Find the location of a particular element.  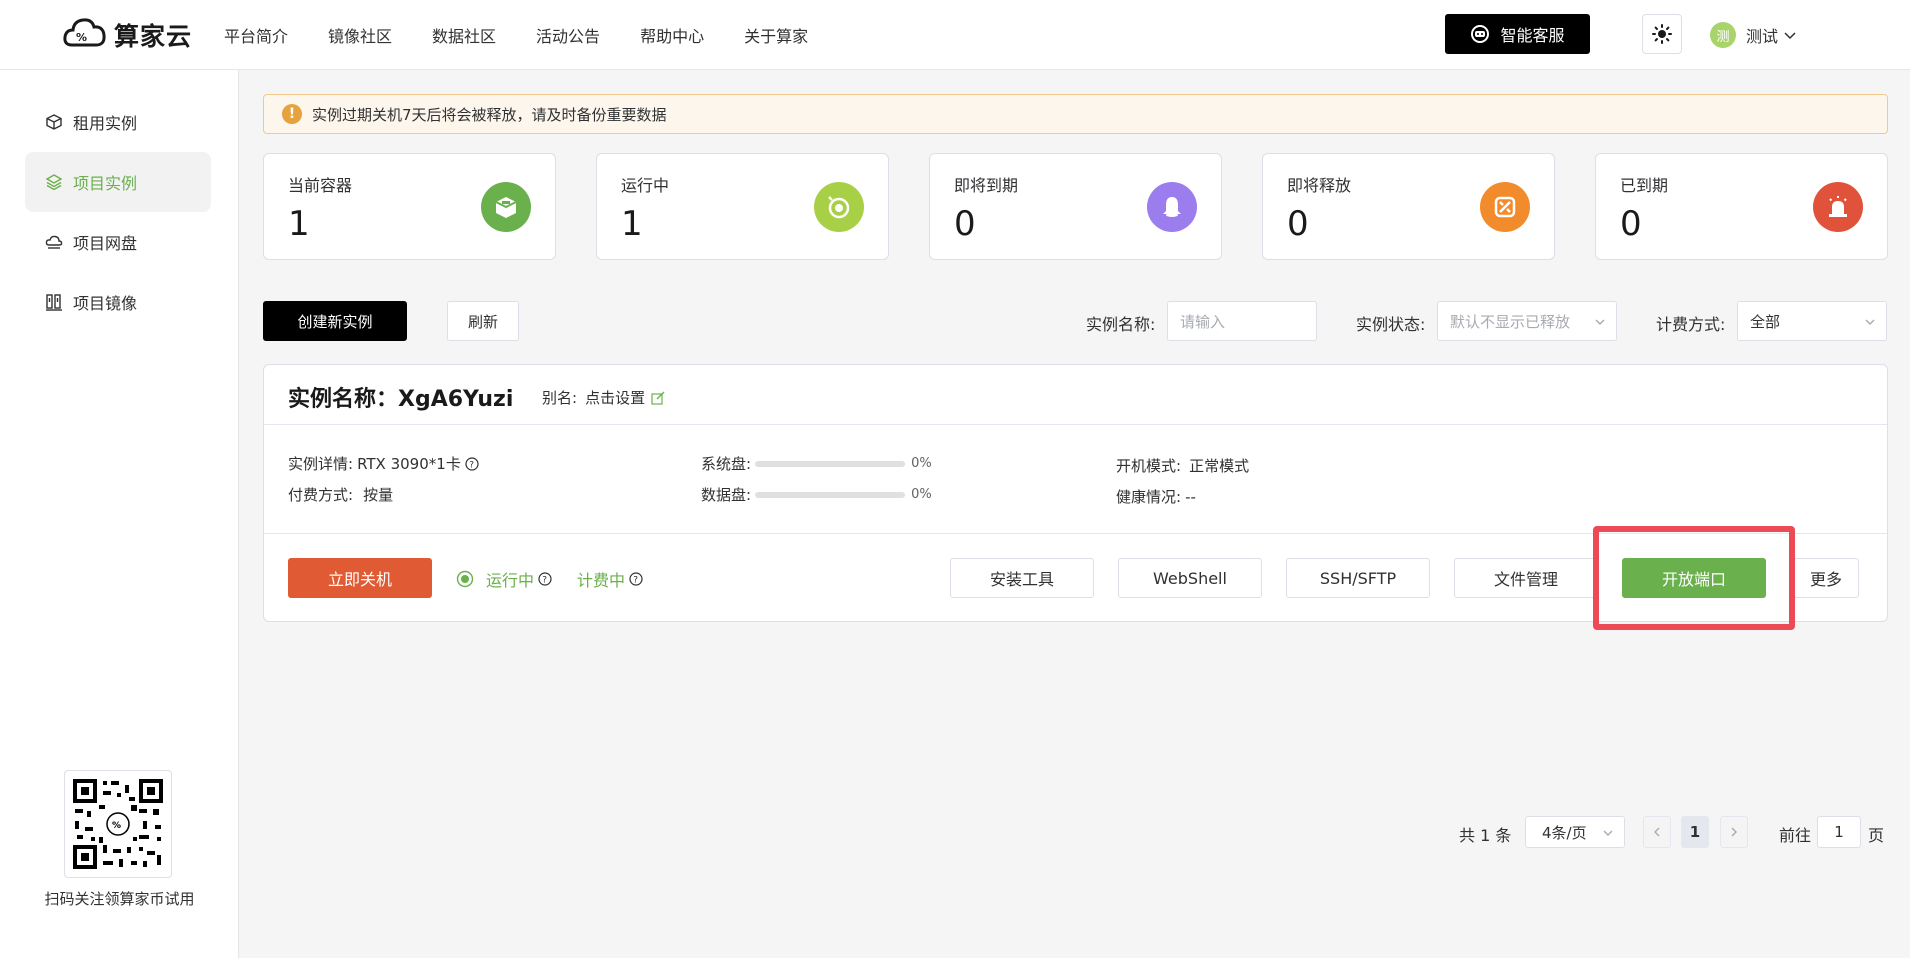

health-label: 健康情况: is located at coordinates (1149, 497).